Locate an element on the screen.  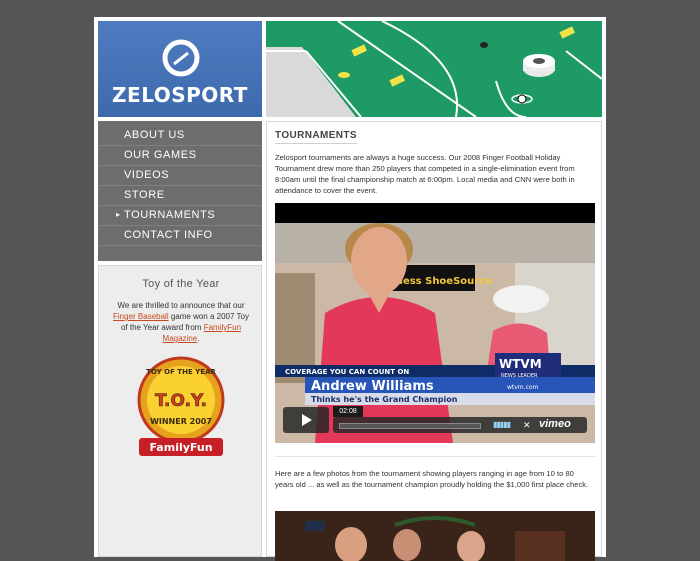
toy-text-3: . is located at coordinates (198, 338).